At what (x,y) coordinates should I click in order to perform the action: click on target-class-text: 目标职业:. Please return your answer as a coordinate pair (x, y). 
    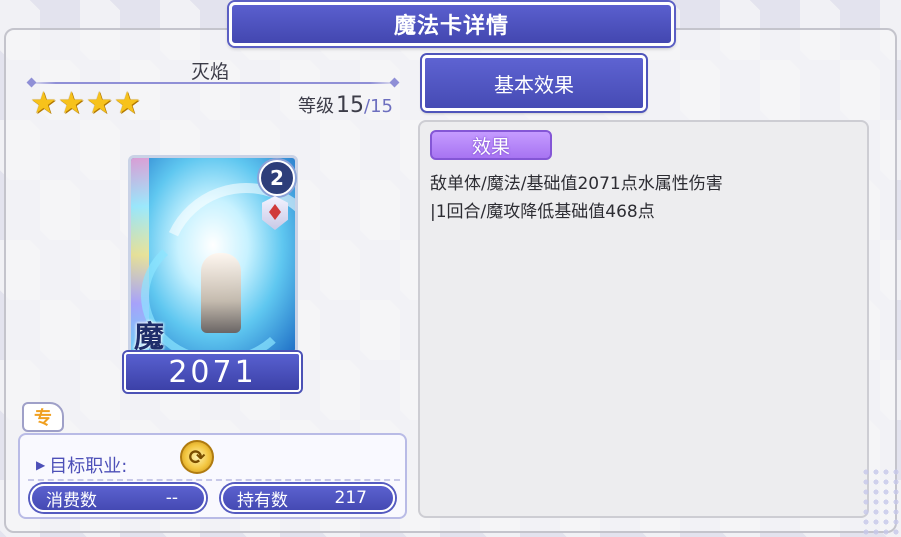
    Looking at the image, I should click on (88, 466).